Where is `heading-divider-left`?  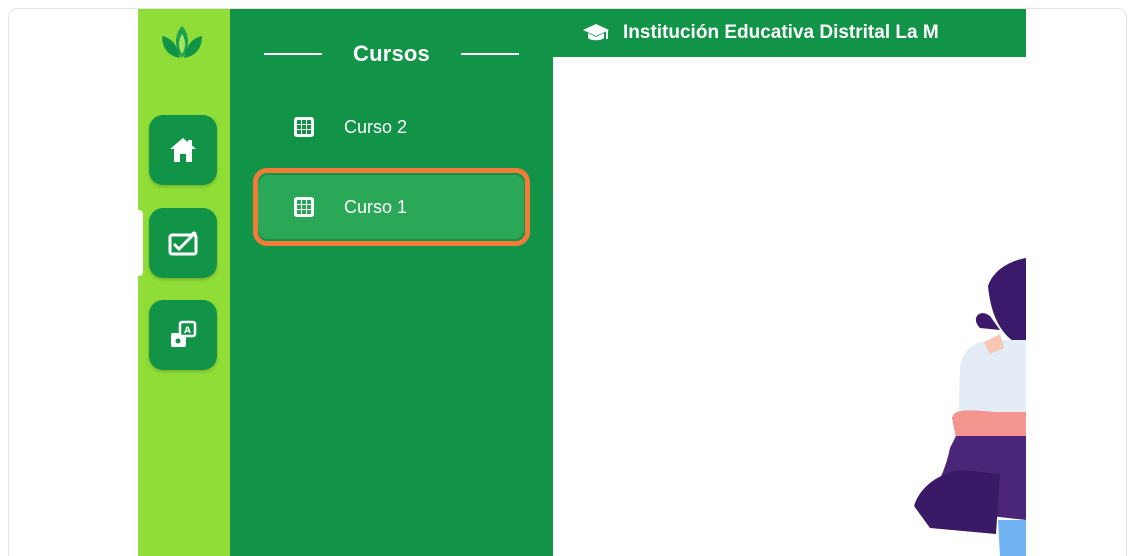 heading-divider-left is located at coordinates (293, 54).